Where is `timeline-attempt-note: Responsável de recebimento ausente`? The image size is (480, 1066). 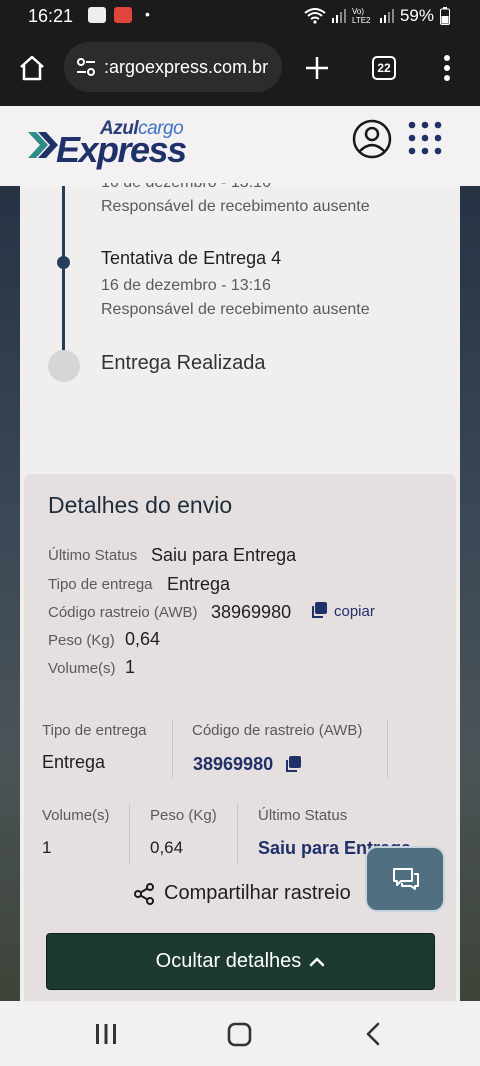
timeline-attempt-note: Responsável de recebimento ausente is located at coordinates (235, 309).